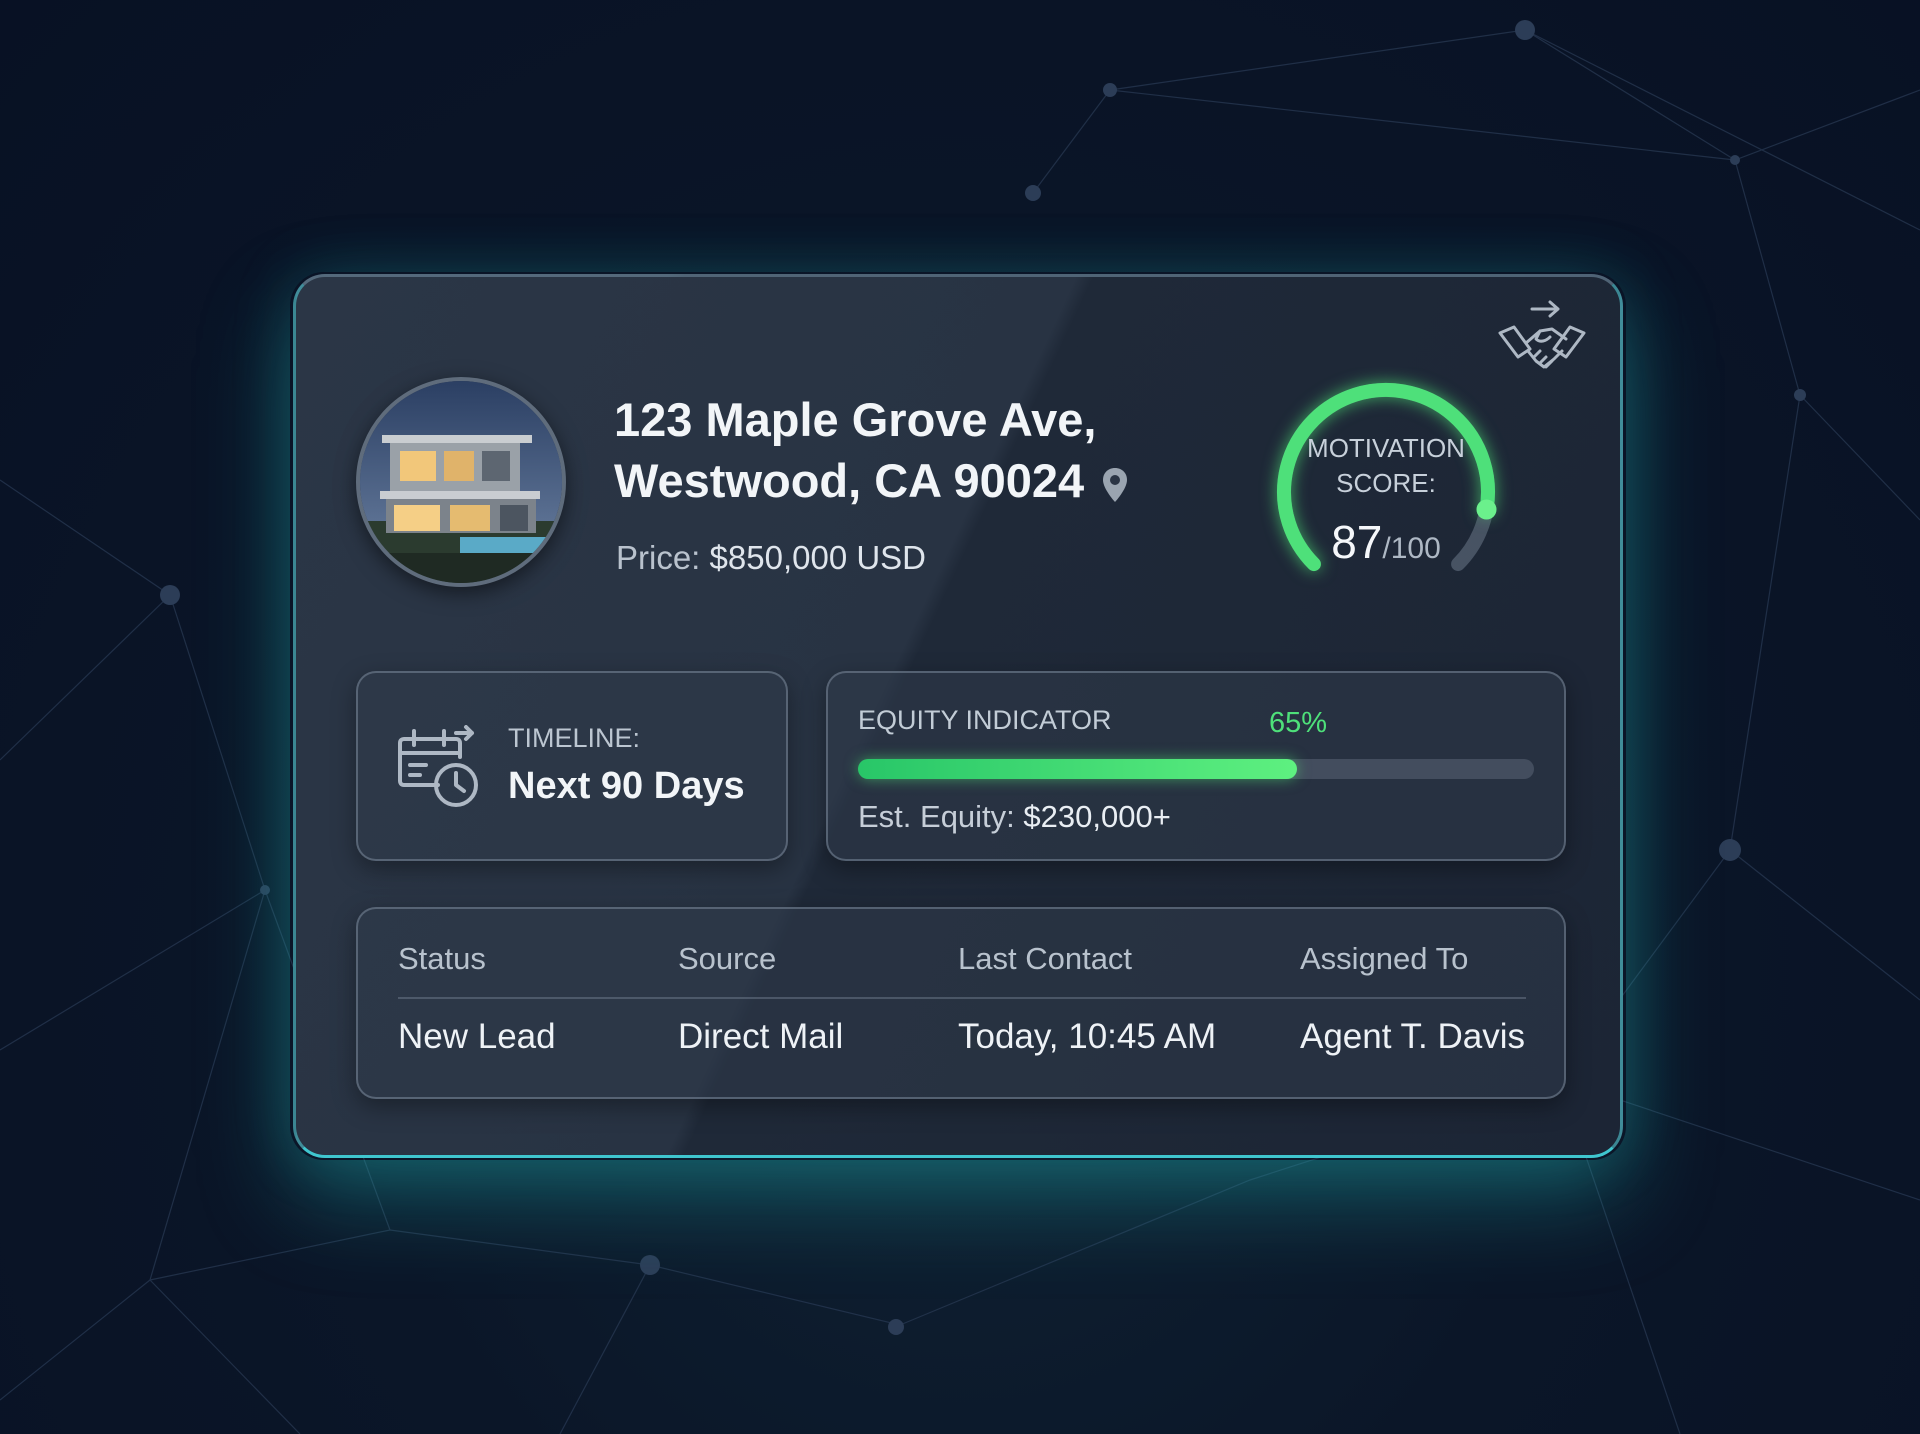 The height and width of the screenshot is (1434, 1920). What do you see at coordinates (1298, 723) in the screenshot?
I see `equity-percent: 65%` at bounding box center [1298, 723].